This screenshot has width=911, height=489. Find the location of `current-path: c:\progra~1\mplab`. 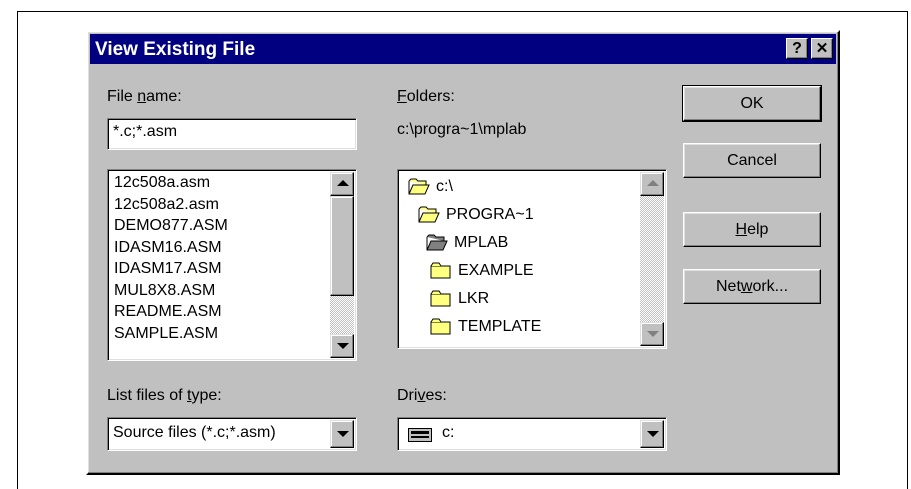

current-path: c:\progra~1\mplab is located at coordinates (462, 129).